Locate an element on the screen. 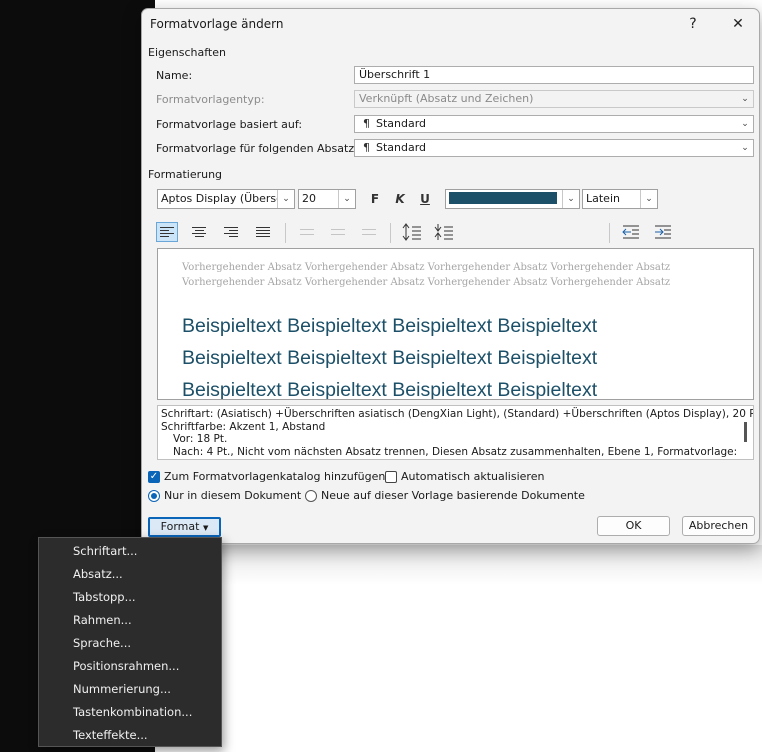 This screenshot has height=752, width=762. justify-icon is located at coordinates (263, 232).